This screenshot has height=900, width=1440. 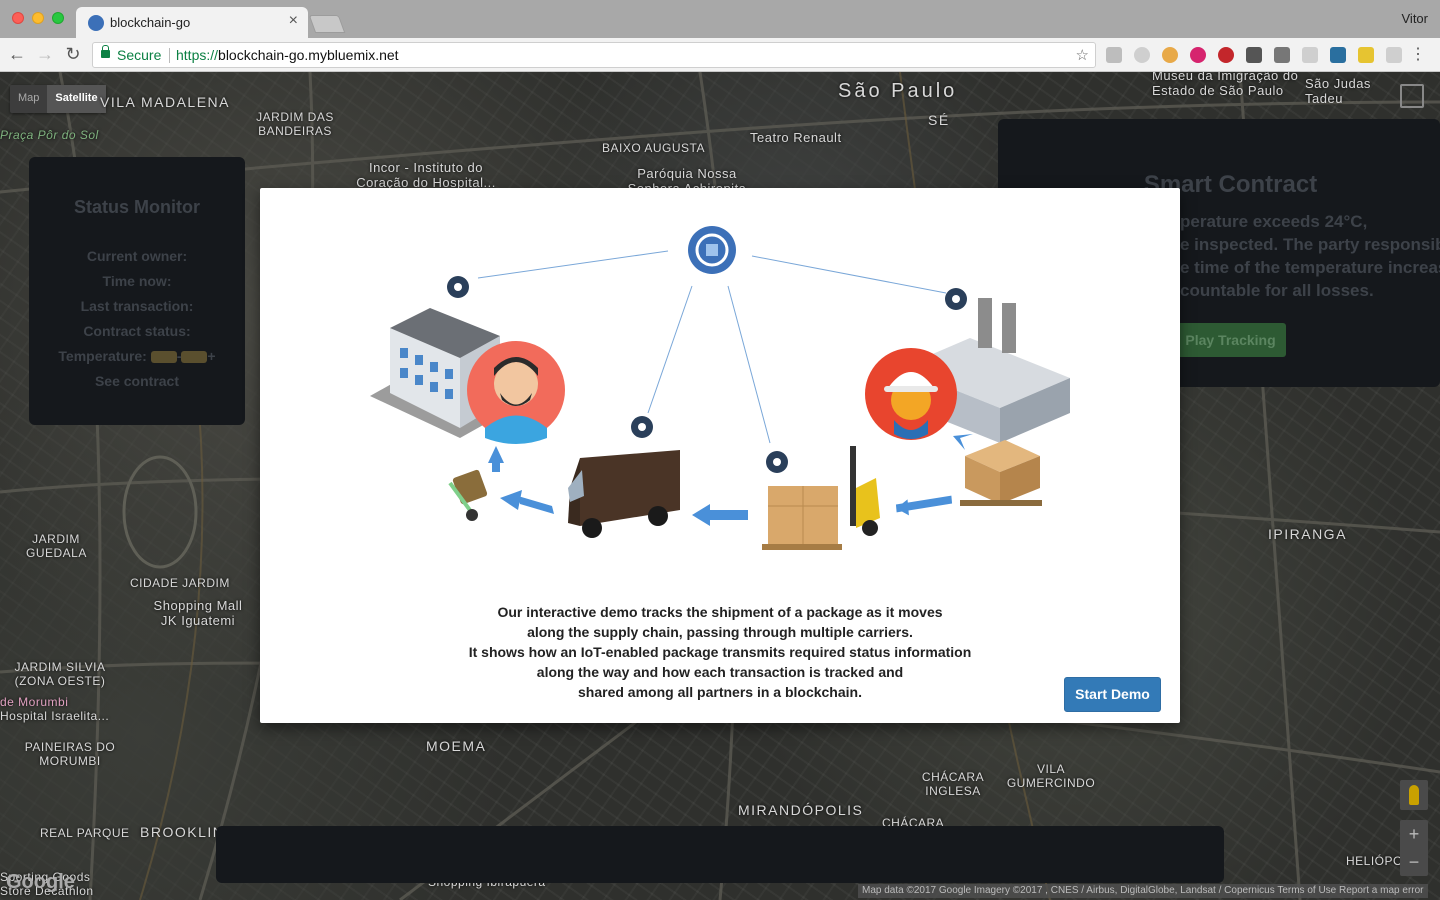 I want to click on map-label: REAL PARQUE, so click(x=85, y=833).